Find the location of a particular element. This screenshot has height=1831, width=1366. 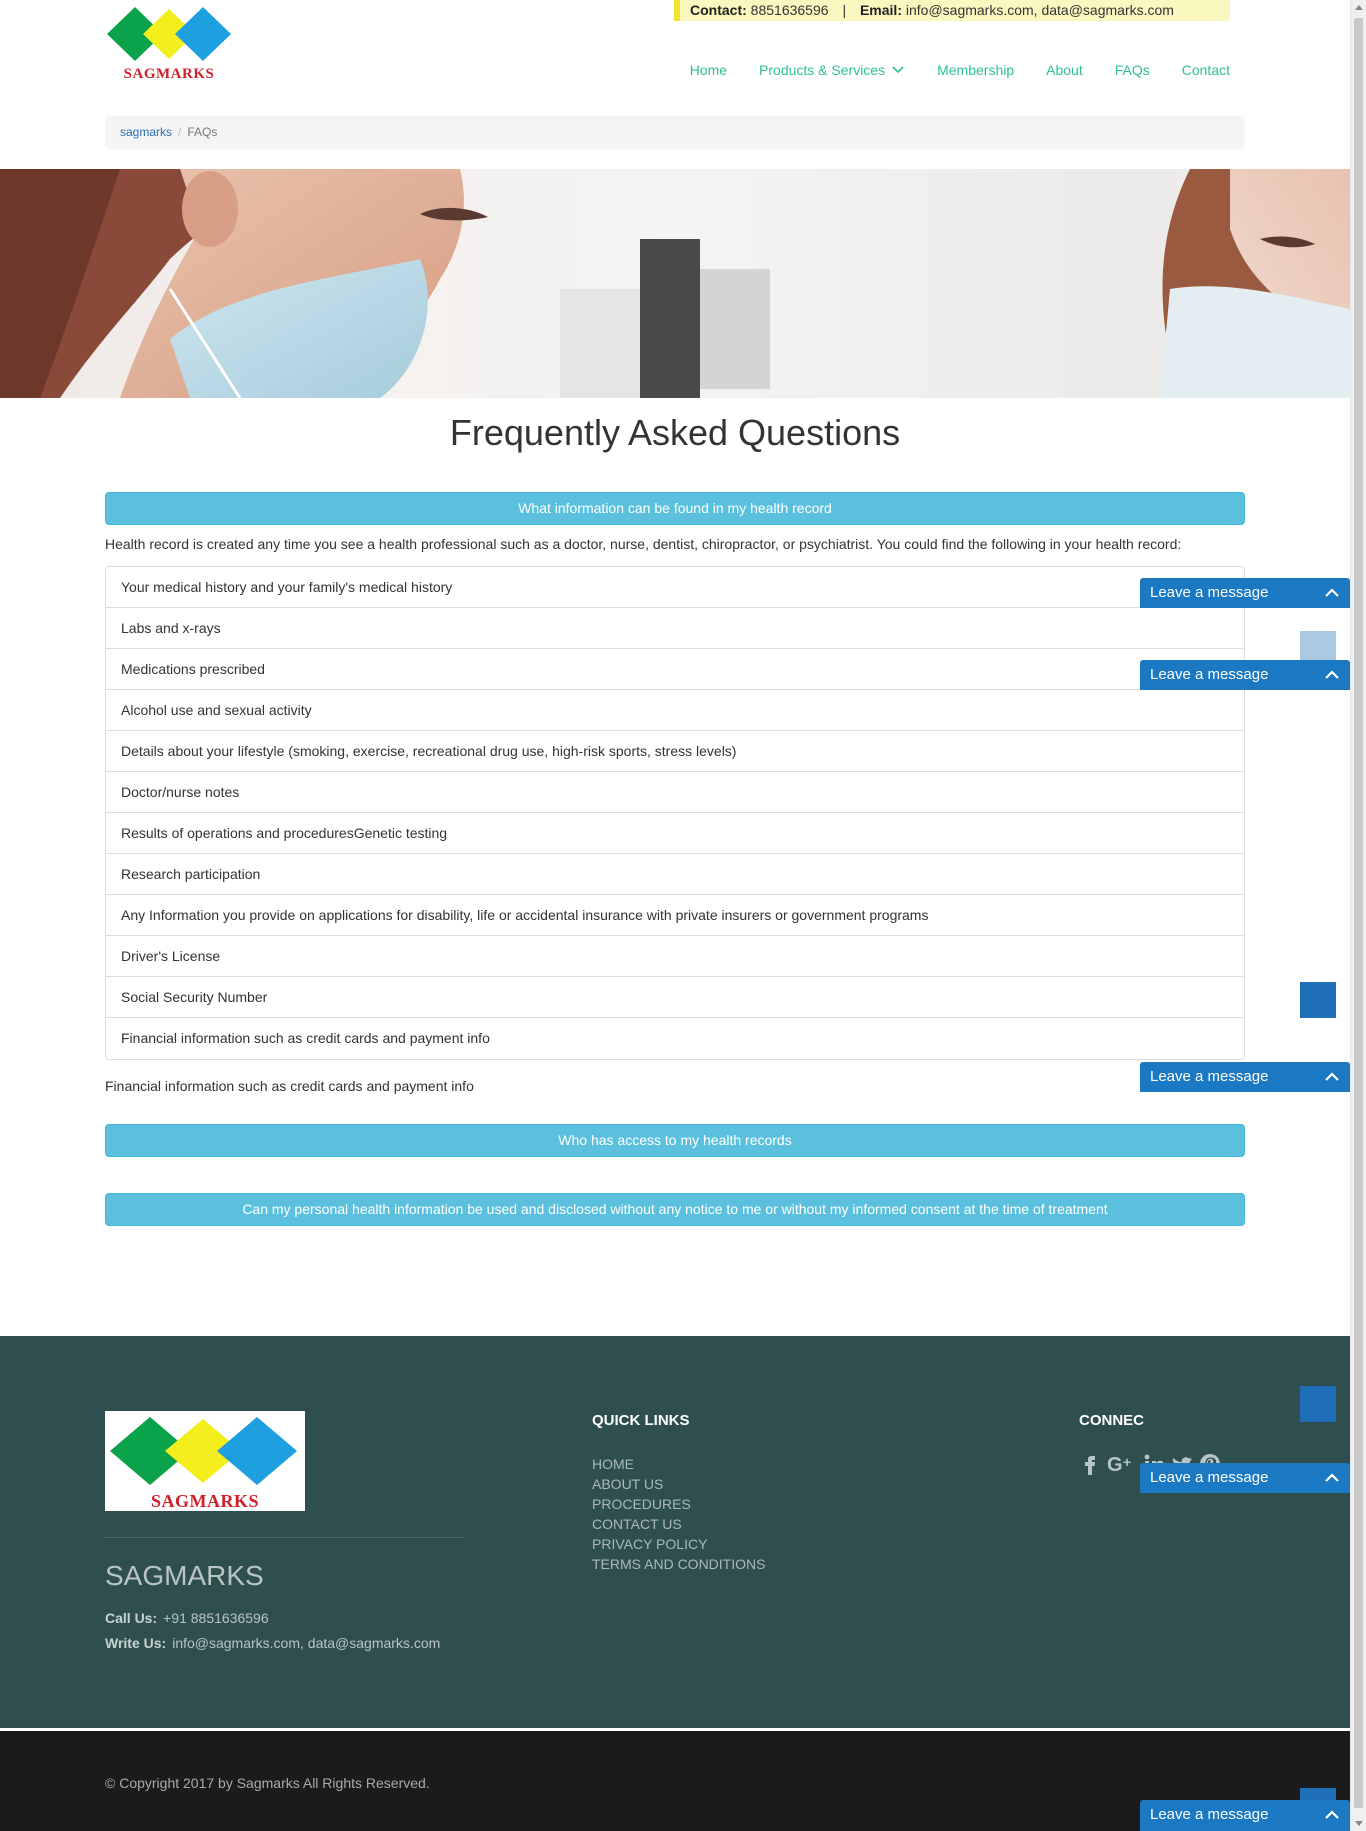

breadcrumb-home: sagmarks is located at coordinates (146, 132).